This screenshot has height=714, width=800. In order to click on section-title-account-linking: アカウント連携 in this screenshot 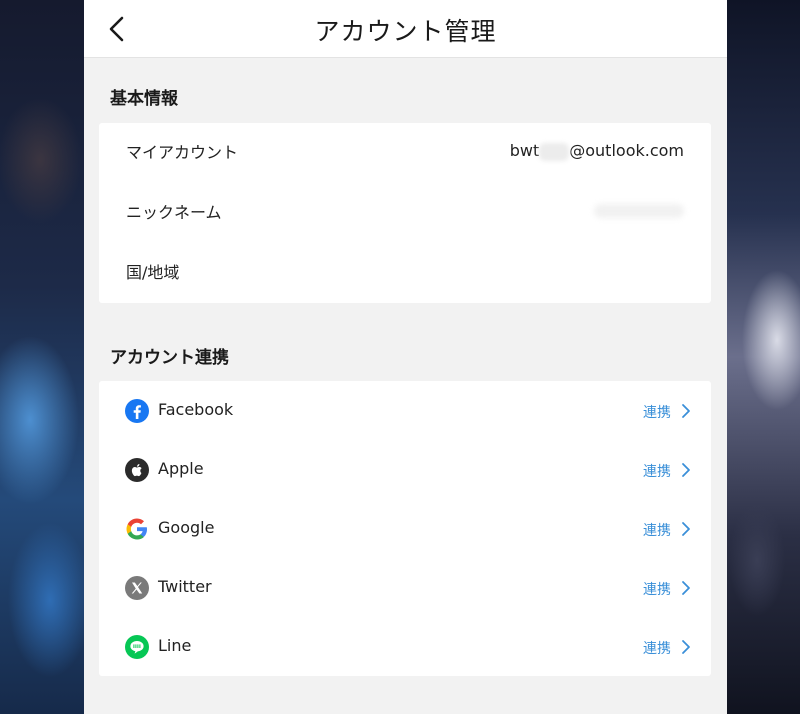, I will do `click(169, 358)`.